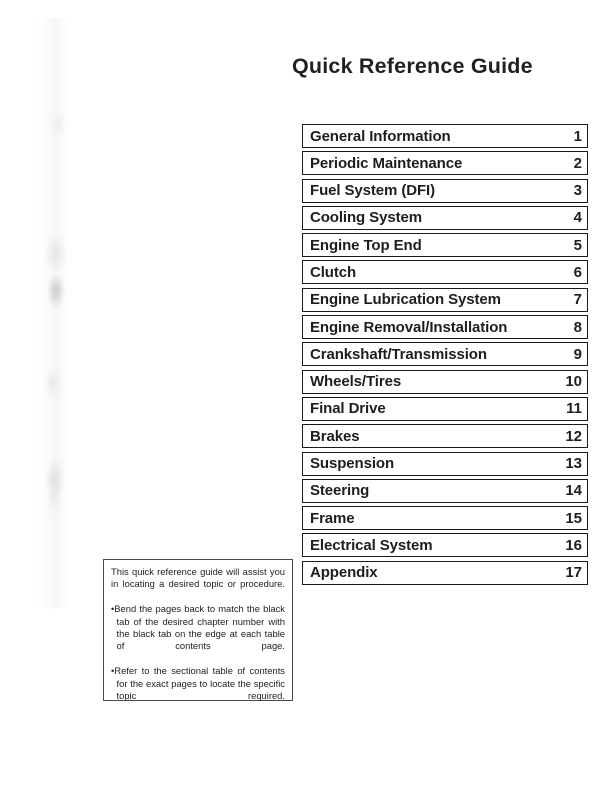 This screenshot has width=600, height=786. Describe the element at coordinates (340, 491) in the screenshot. I see `chapter-name: Steering` at that location.